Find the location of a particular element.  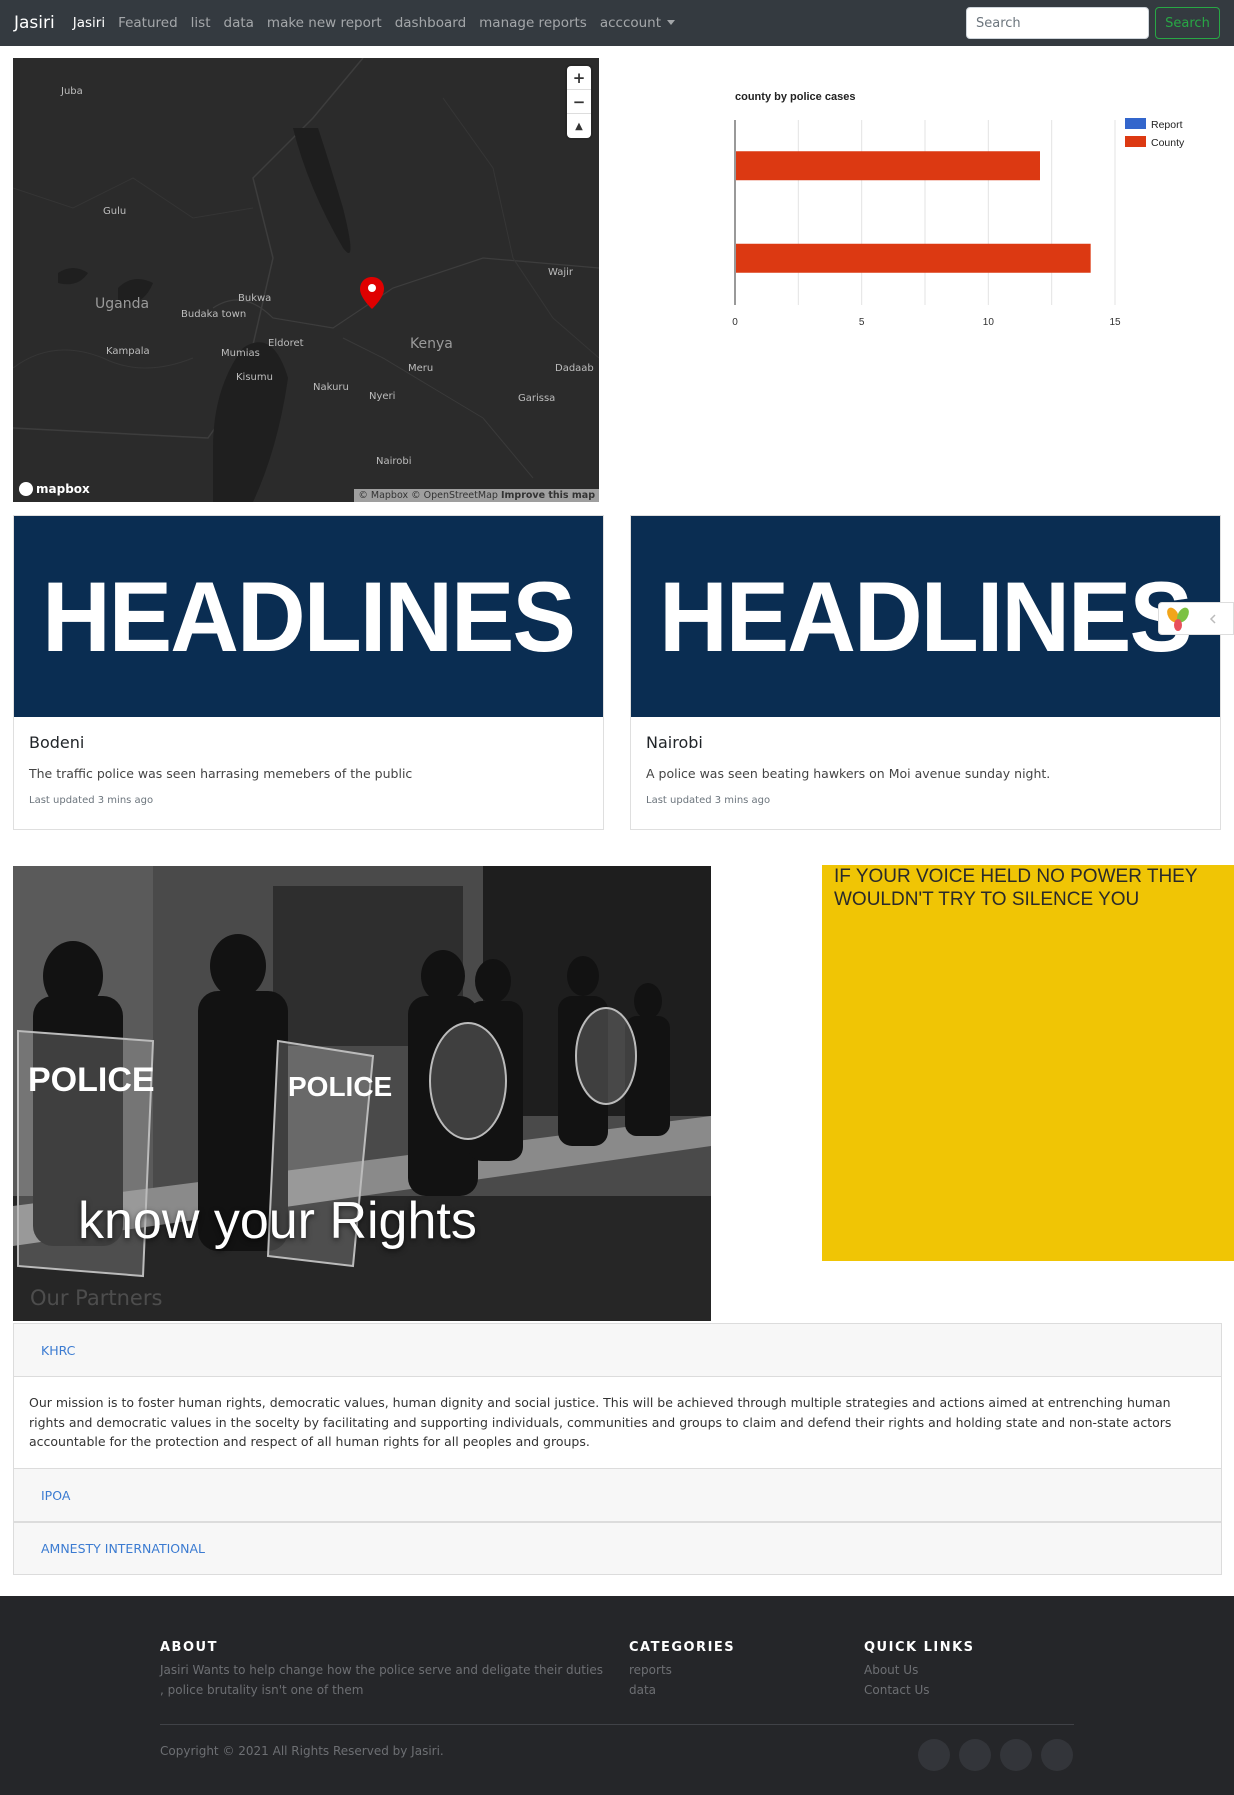

map-controls: + − ▲ is located at coordinates (579, 102).